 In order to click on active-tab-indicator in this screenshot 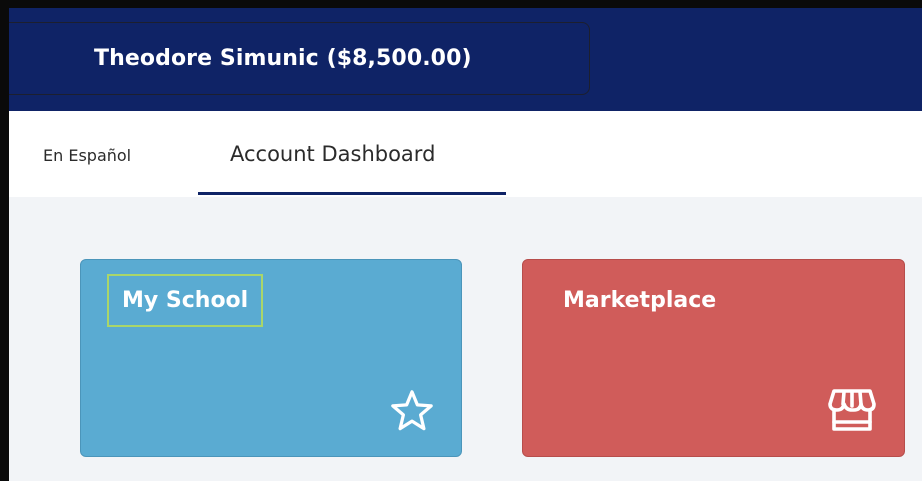, I will do `click(352, 193)`.